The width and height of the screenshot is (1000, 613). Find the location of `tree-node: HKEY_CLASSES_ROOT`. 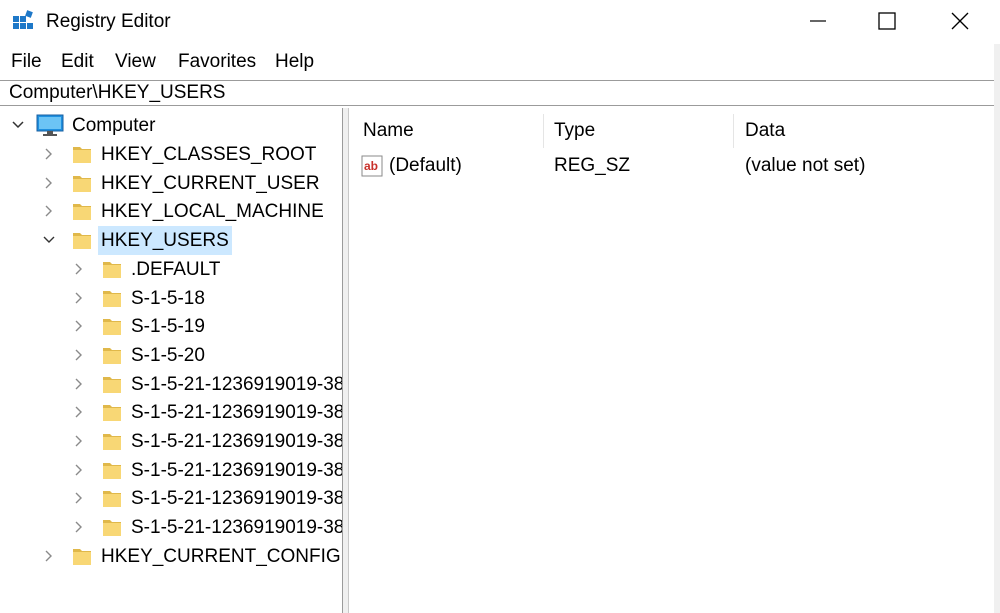

tree-node: HKEY_CLASSES_ROOT is located at coordinates (171, 154).